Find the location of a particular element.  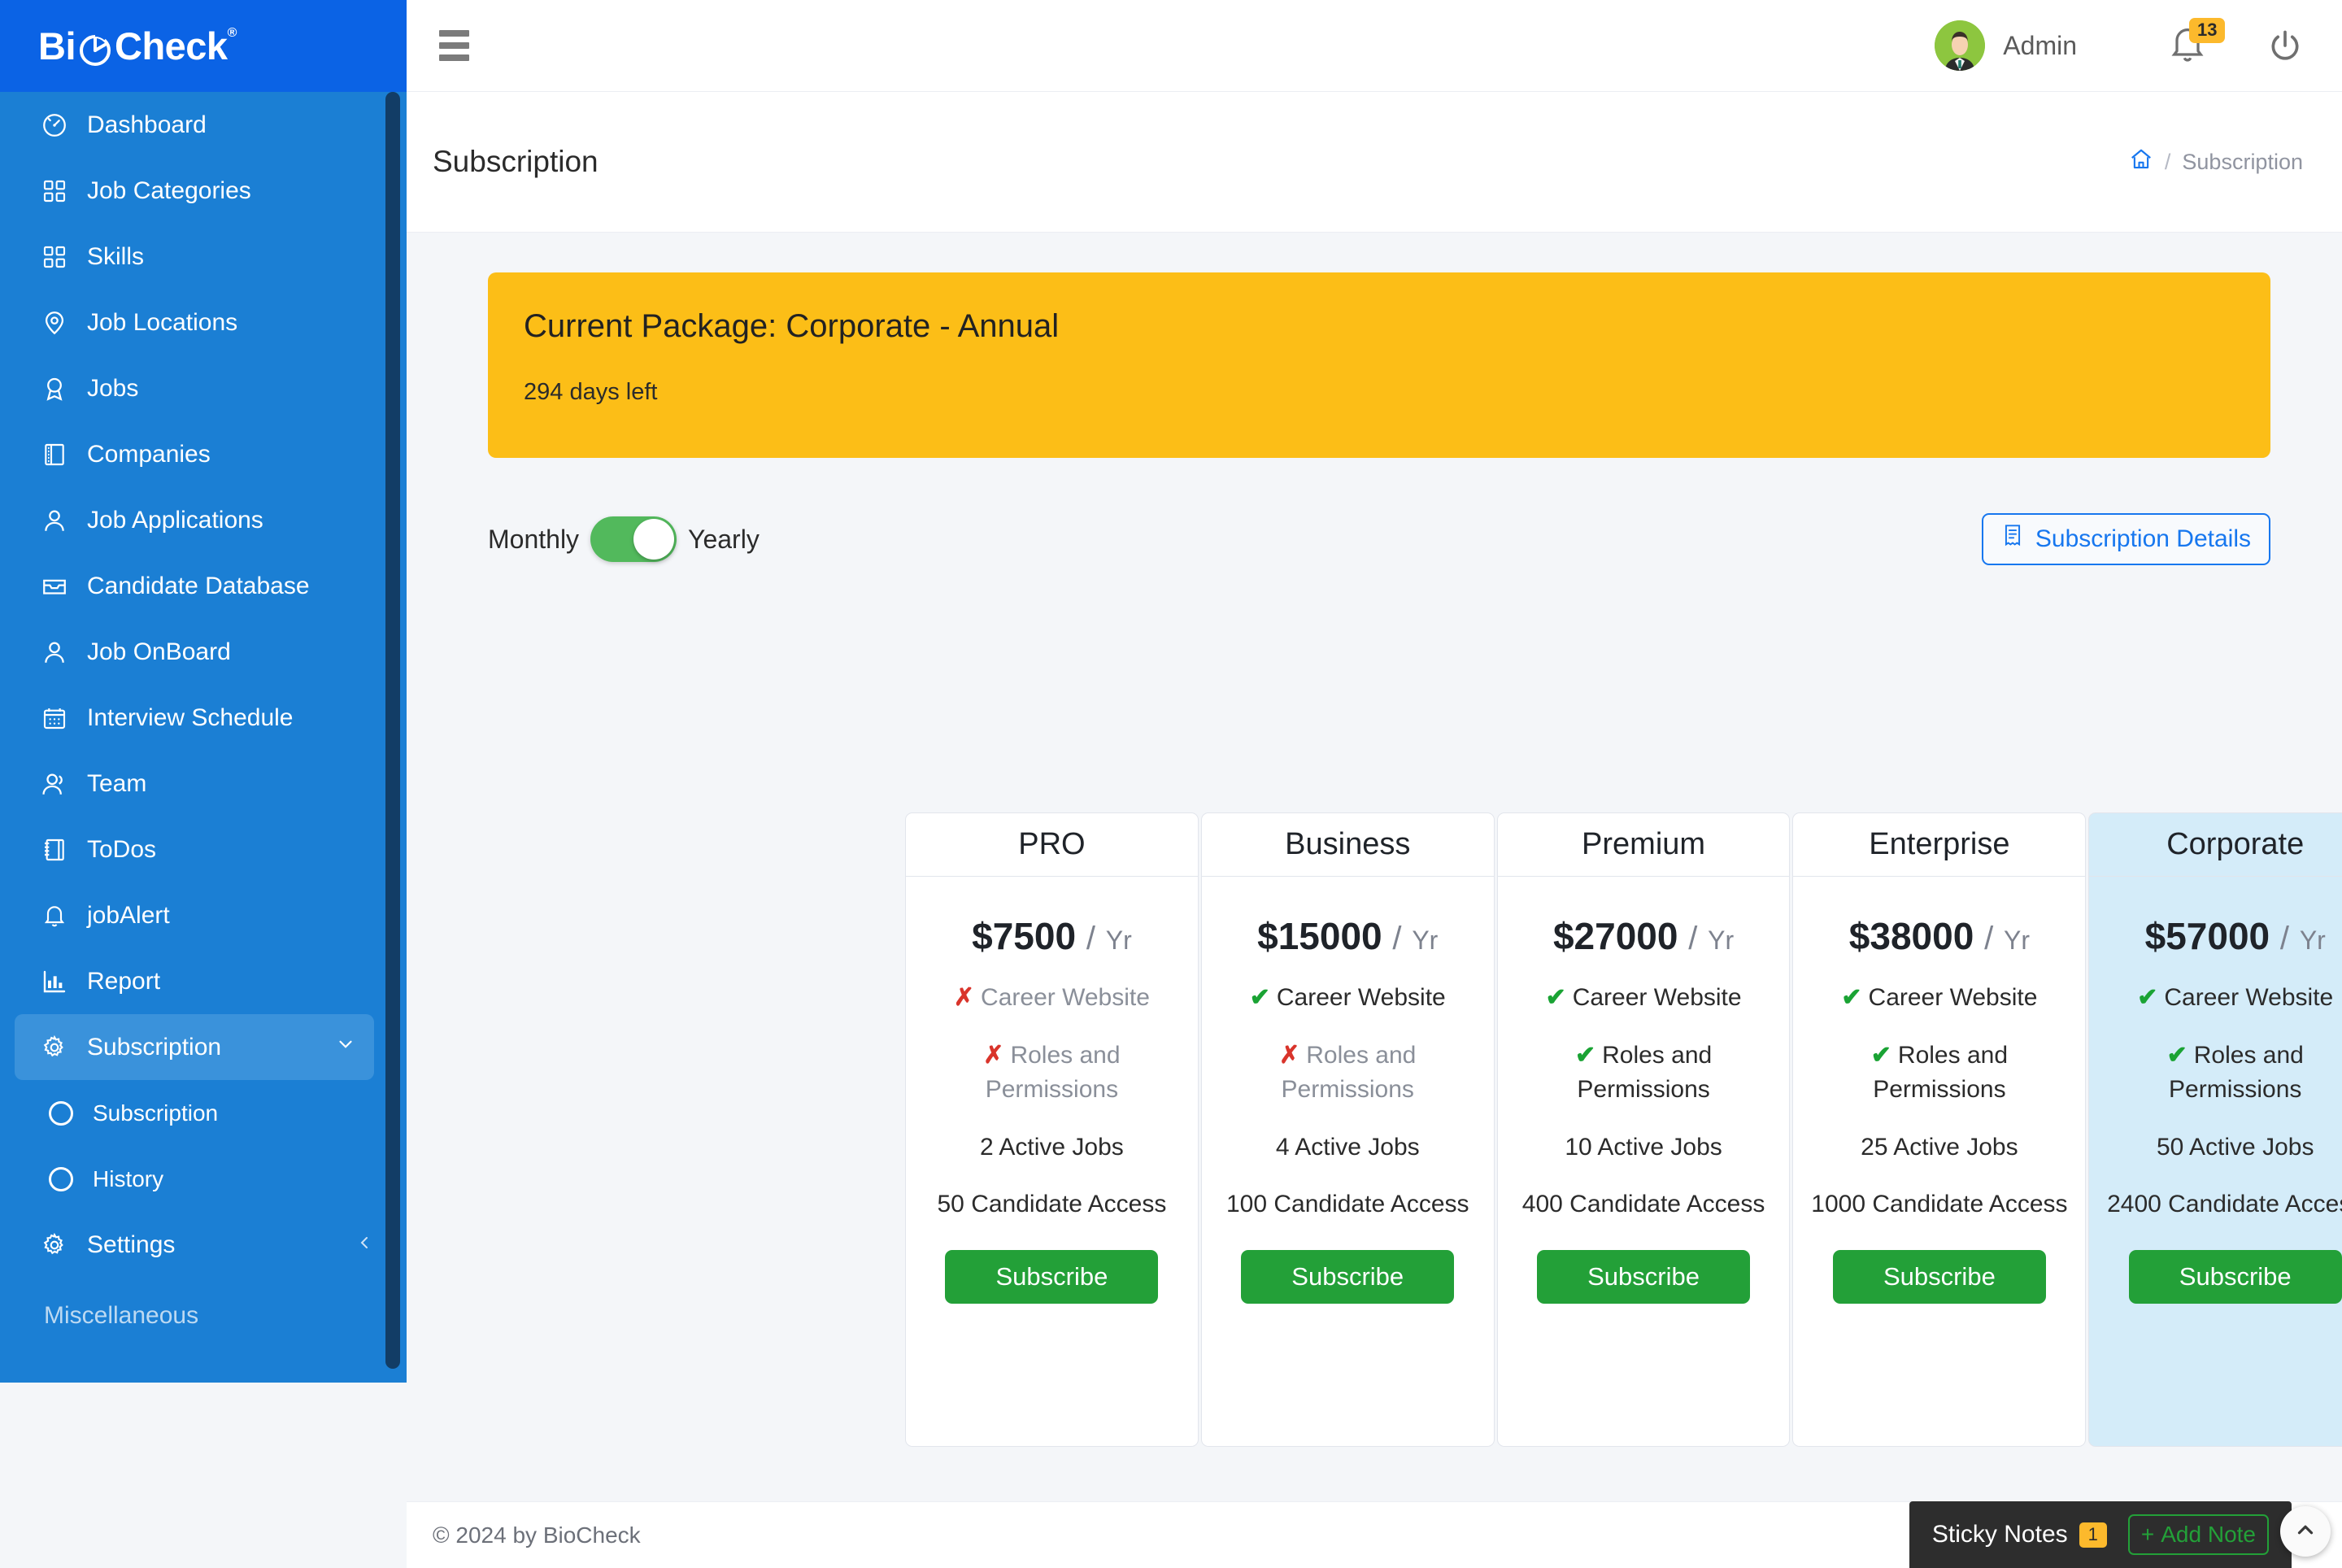

top-bar: Admin 13 is located at coordinates (1375, 46).